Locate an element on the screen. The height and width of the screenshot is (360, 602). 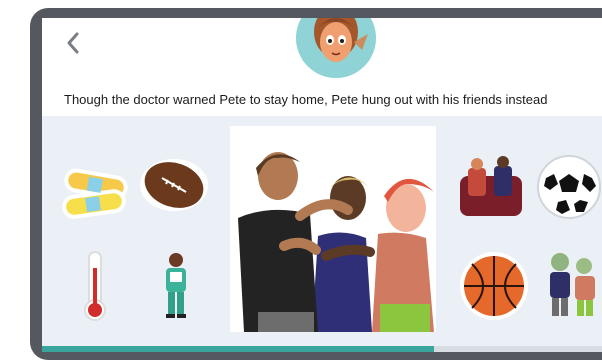
soccer-ball-icon is located at coordinates (569, 187).